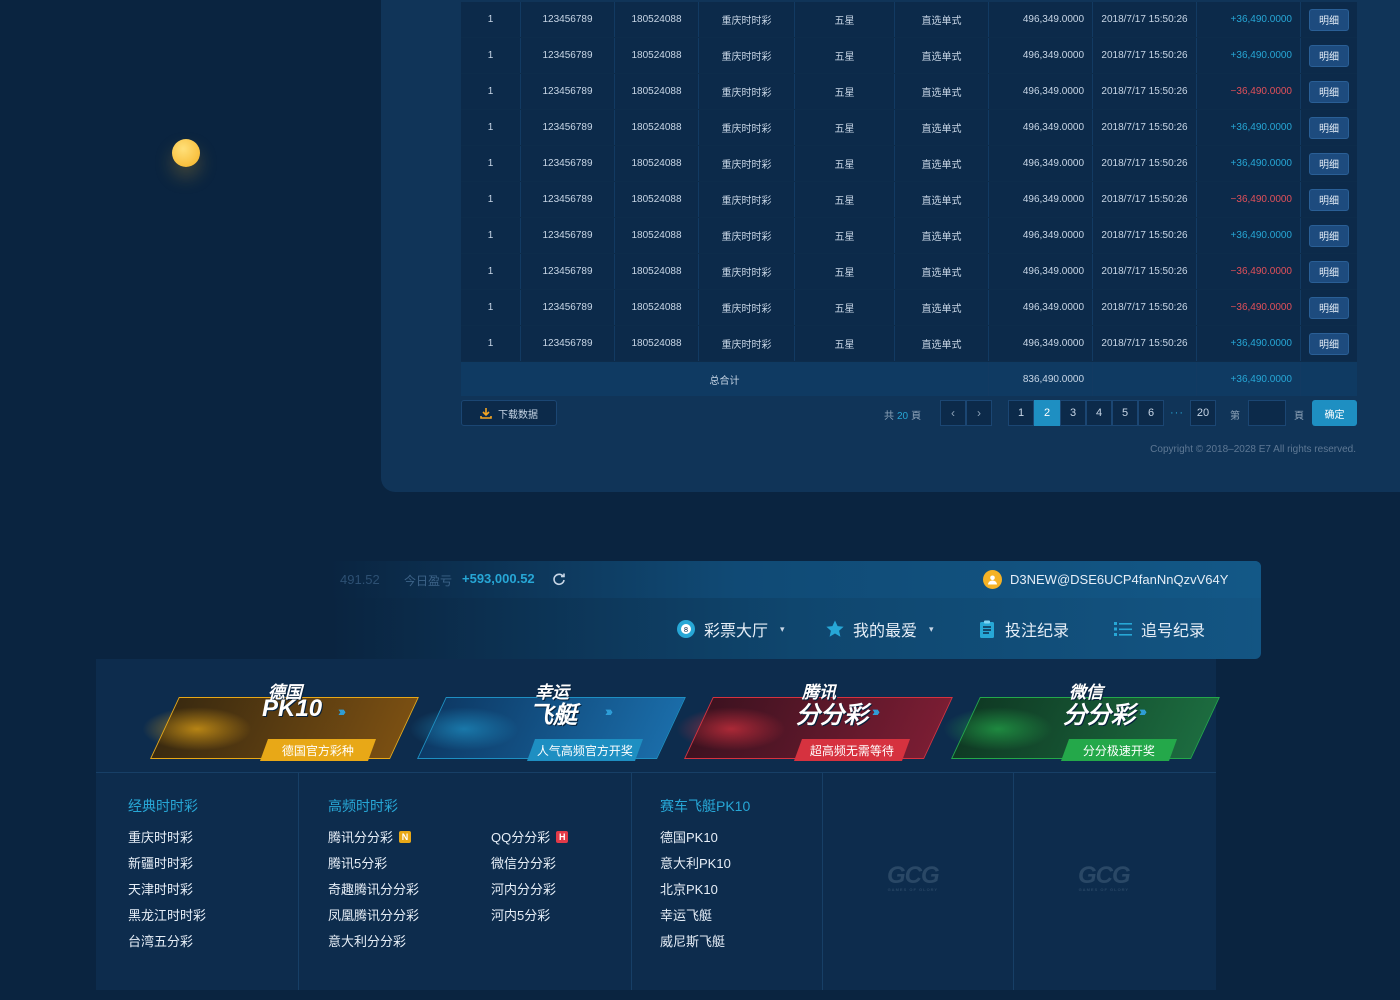  I want to click on page-button: 5, so click(1125, 413).